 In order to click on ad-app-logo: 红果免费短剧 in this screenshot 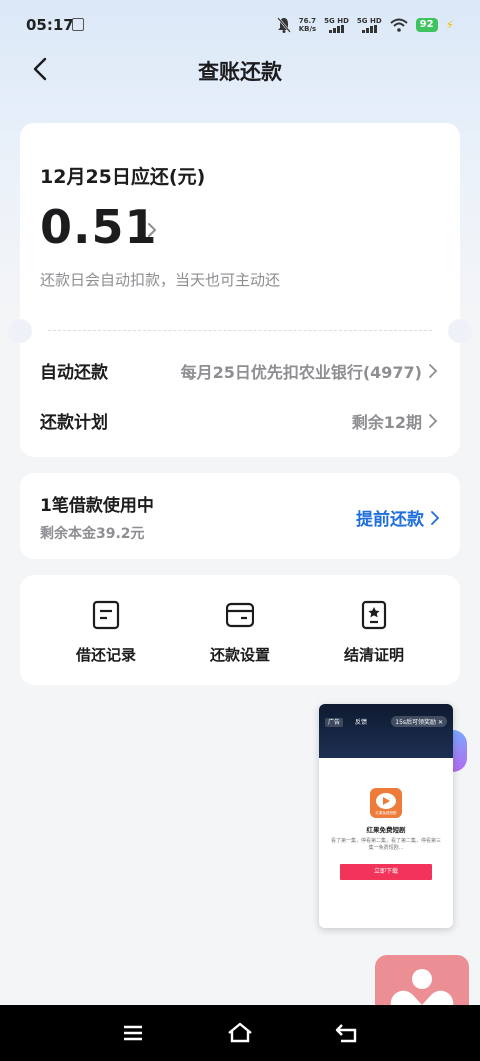, I will do `click(386, 803)`.